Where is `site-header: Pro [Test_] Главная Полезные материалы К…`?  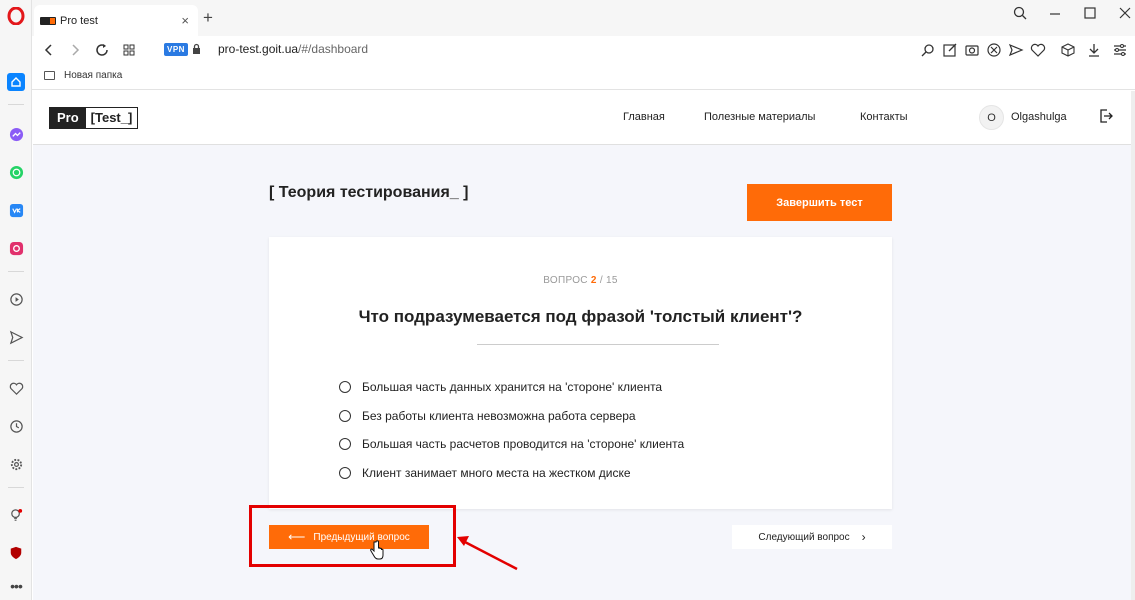 site-header: Pro [Test_] Главная Полезные материалы К… is located at coordinates (584, 118).